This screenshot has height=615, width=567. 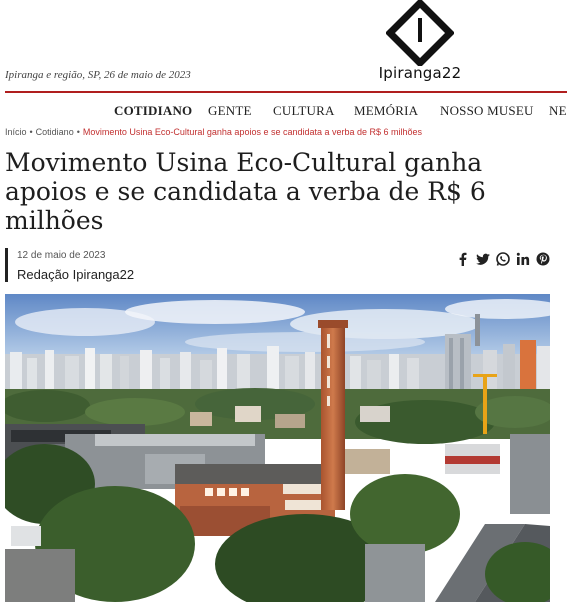 What do you see at coordinates (483, 259) in the screenshot?
I see `twitter-icon` at bounding box center [483, 259].